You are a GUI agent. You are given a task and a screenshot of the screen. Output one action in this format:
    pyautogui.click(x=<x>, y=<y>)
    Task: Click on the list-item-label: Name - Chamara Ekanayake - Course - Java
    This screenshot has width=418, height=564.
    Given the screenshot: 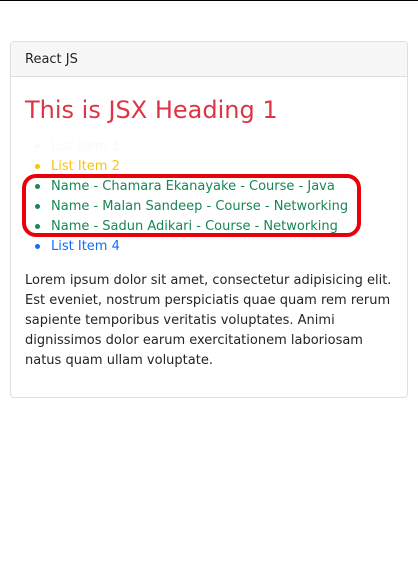 What is the action you would take?
    pyautogui.click(x=193, y=186)
    